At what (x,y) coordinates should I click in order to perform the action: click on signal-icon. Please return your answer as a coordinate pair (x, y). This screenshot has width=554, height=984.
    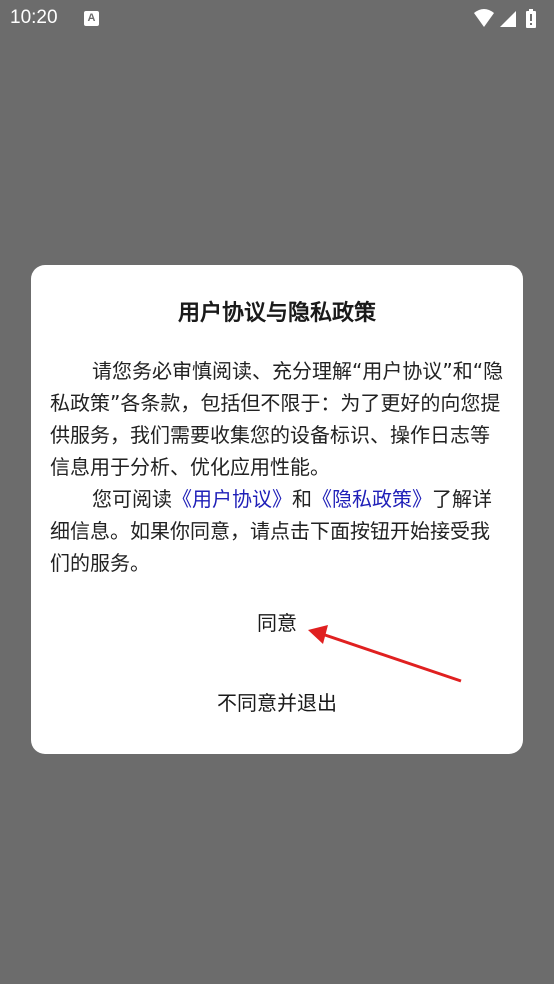
    Looking at the image, I should click on (508, 19).